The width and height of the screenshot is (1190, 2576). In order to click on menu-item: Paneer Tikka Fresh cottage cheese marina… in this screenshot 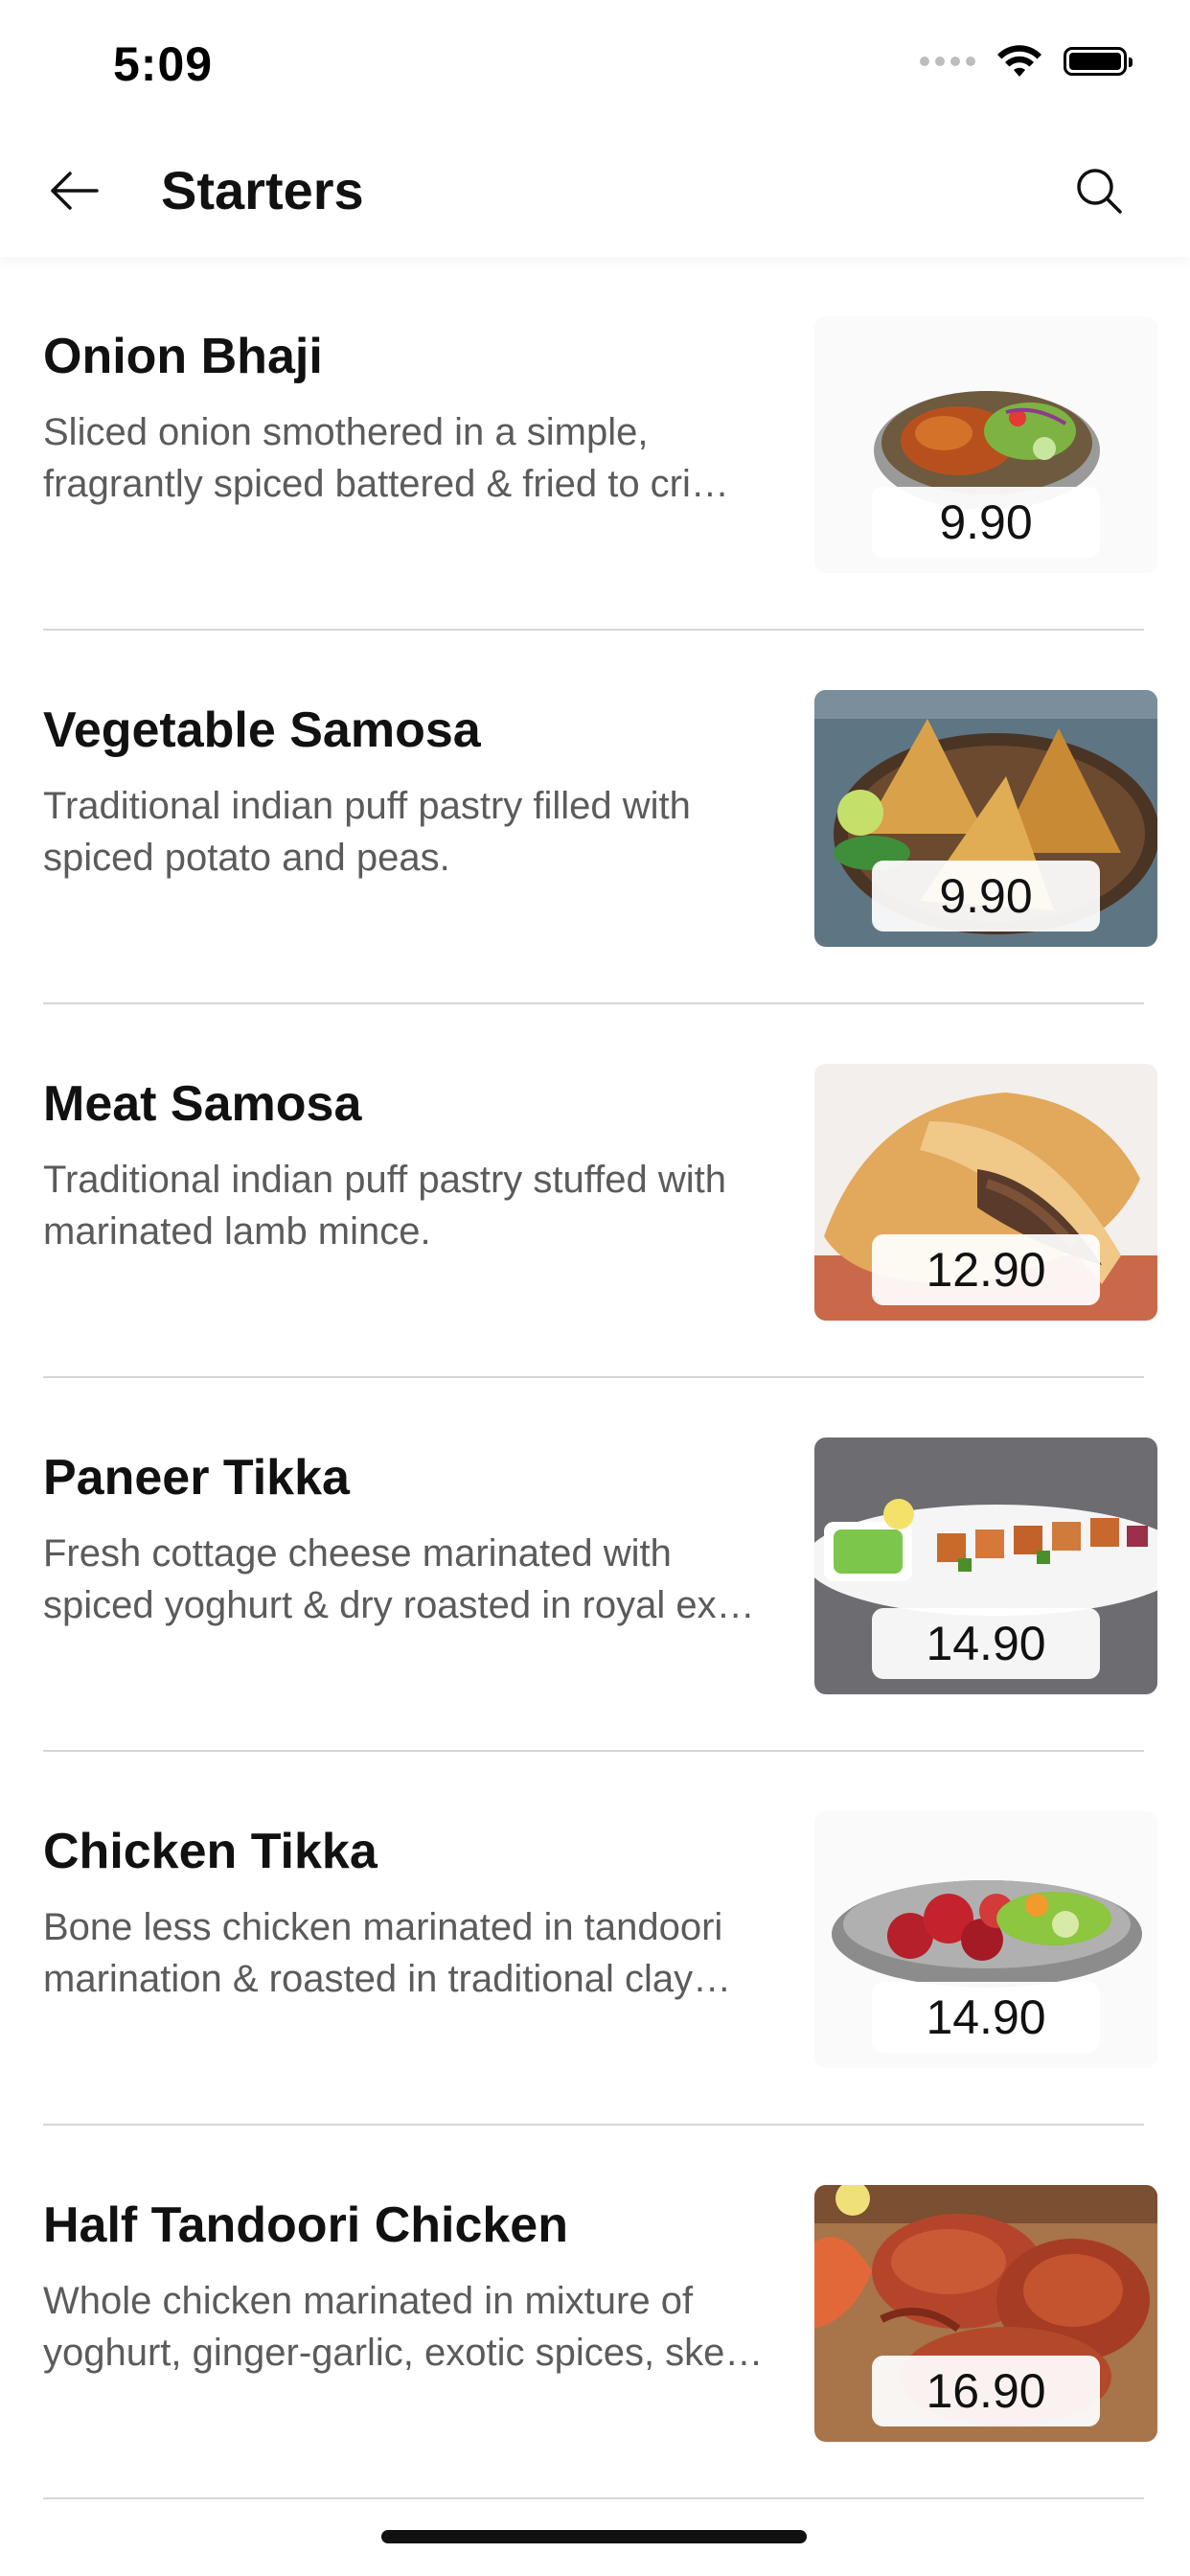, I will do `click(595, 1565)`.